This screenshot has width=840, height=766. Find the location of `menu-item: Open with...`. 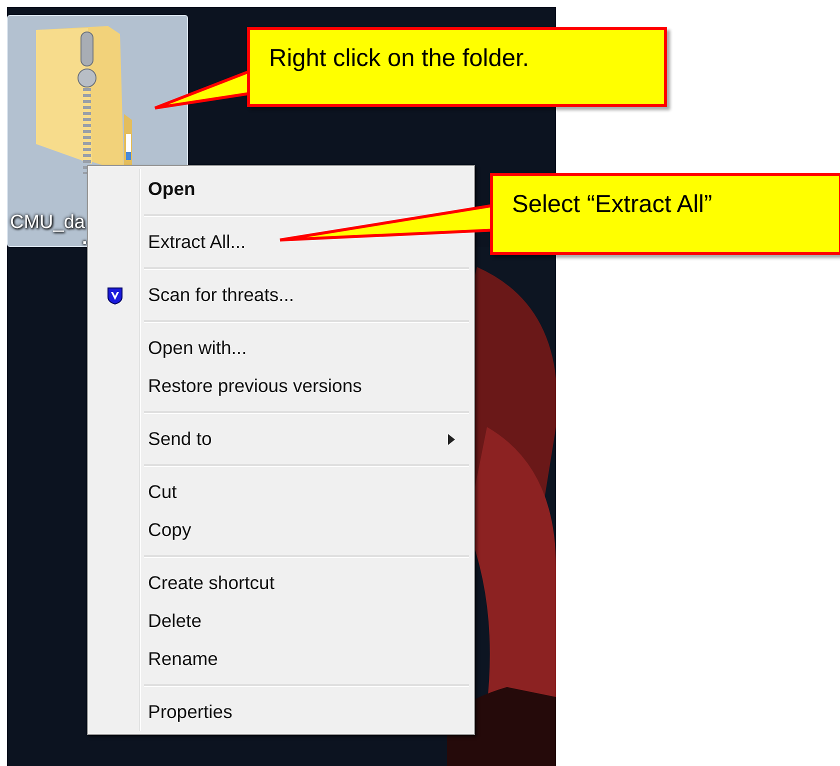

menu-item: Open with... is located at coordinates (281, 348).